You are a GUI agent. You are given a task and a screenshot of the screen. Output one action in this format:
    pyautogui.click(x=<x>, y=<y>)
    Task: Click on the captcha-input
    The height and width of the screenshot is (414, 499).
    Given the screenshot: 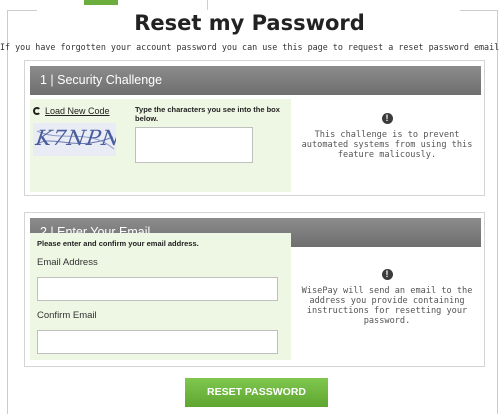 What is the action you would take?
    pyautogui.click(x=194, y=145)
    